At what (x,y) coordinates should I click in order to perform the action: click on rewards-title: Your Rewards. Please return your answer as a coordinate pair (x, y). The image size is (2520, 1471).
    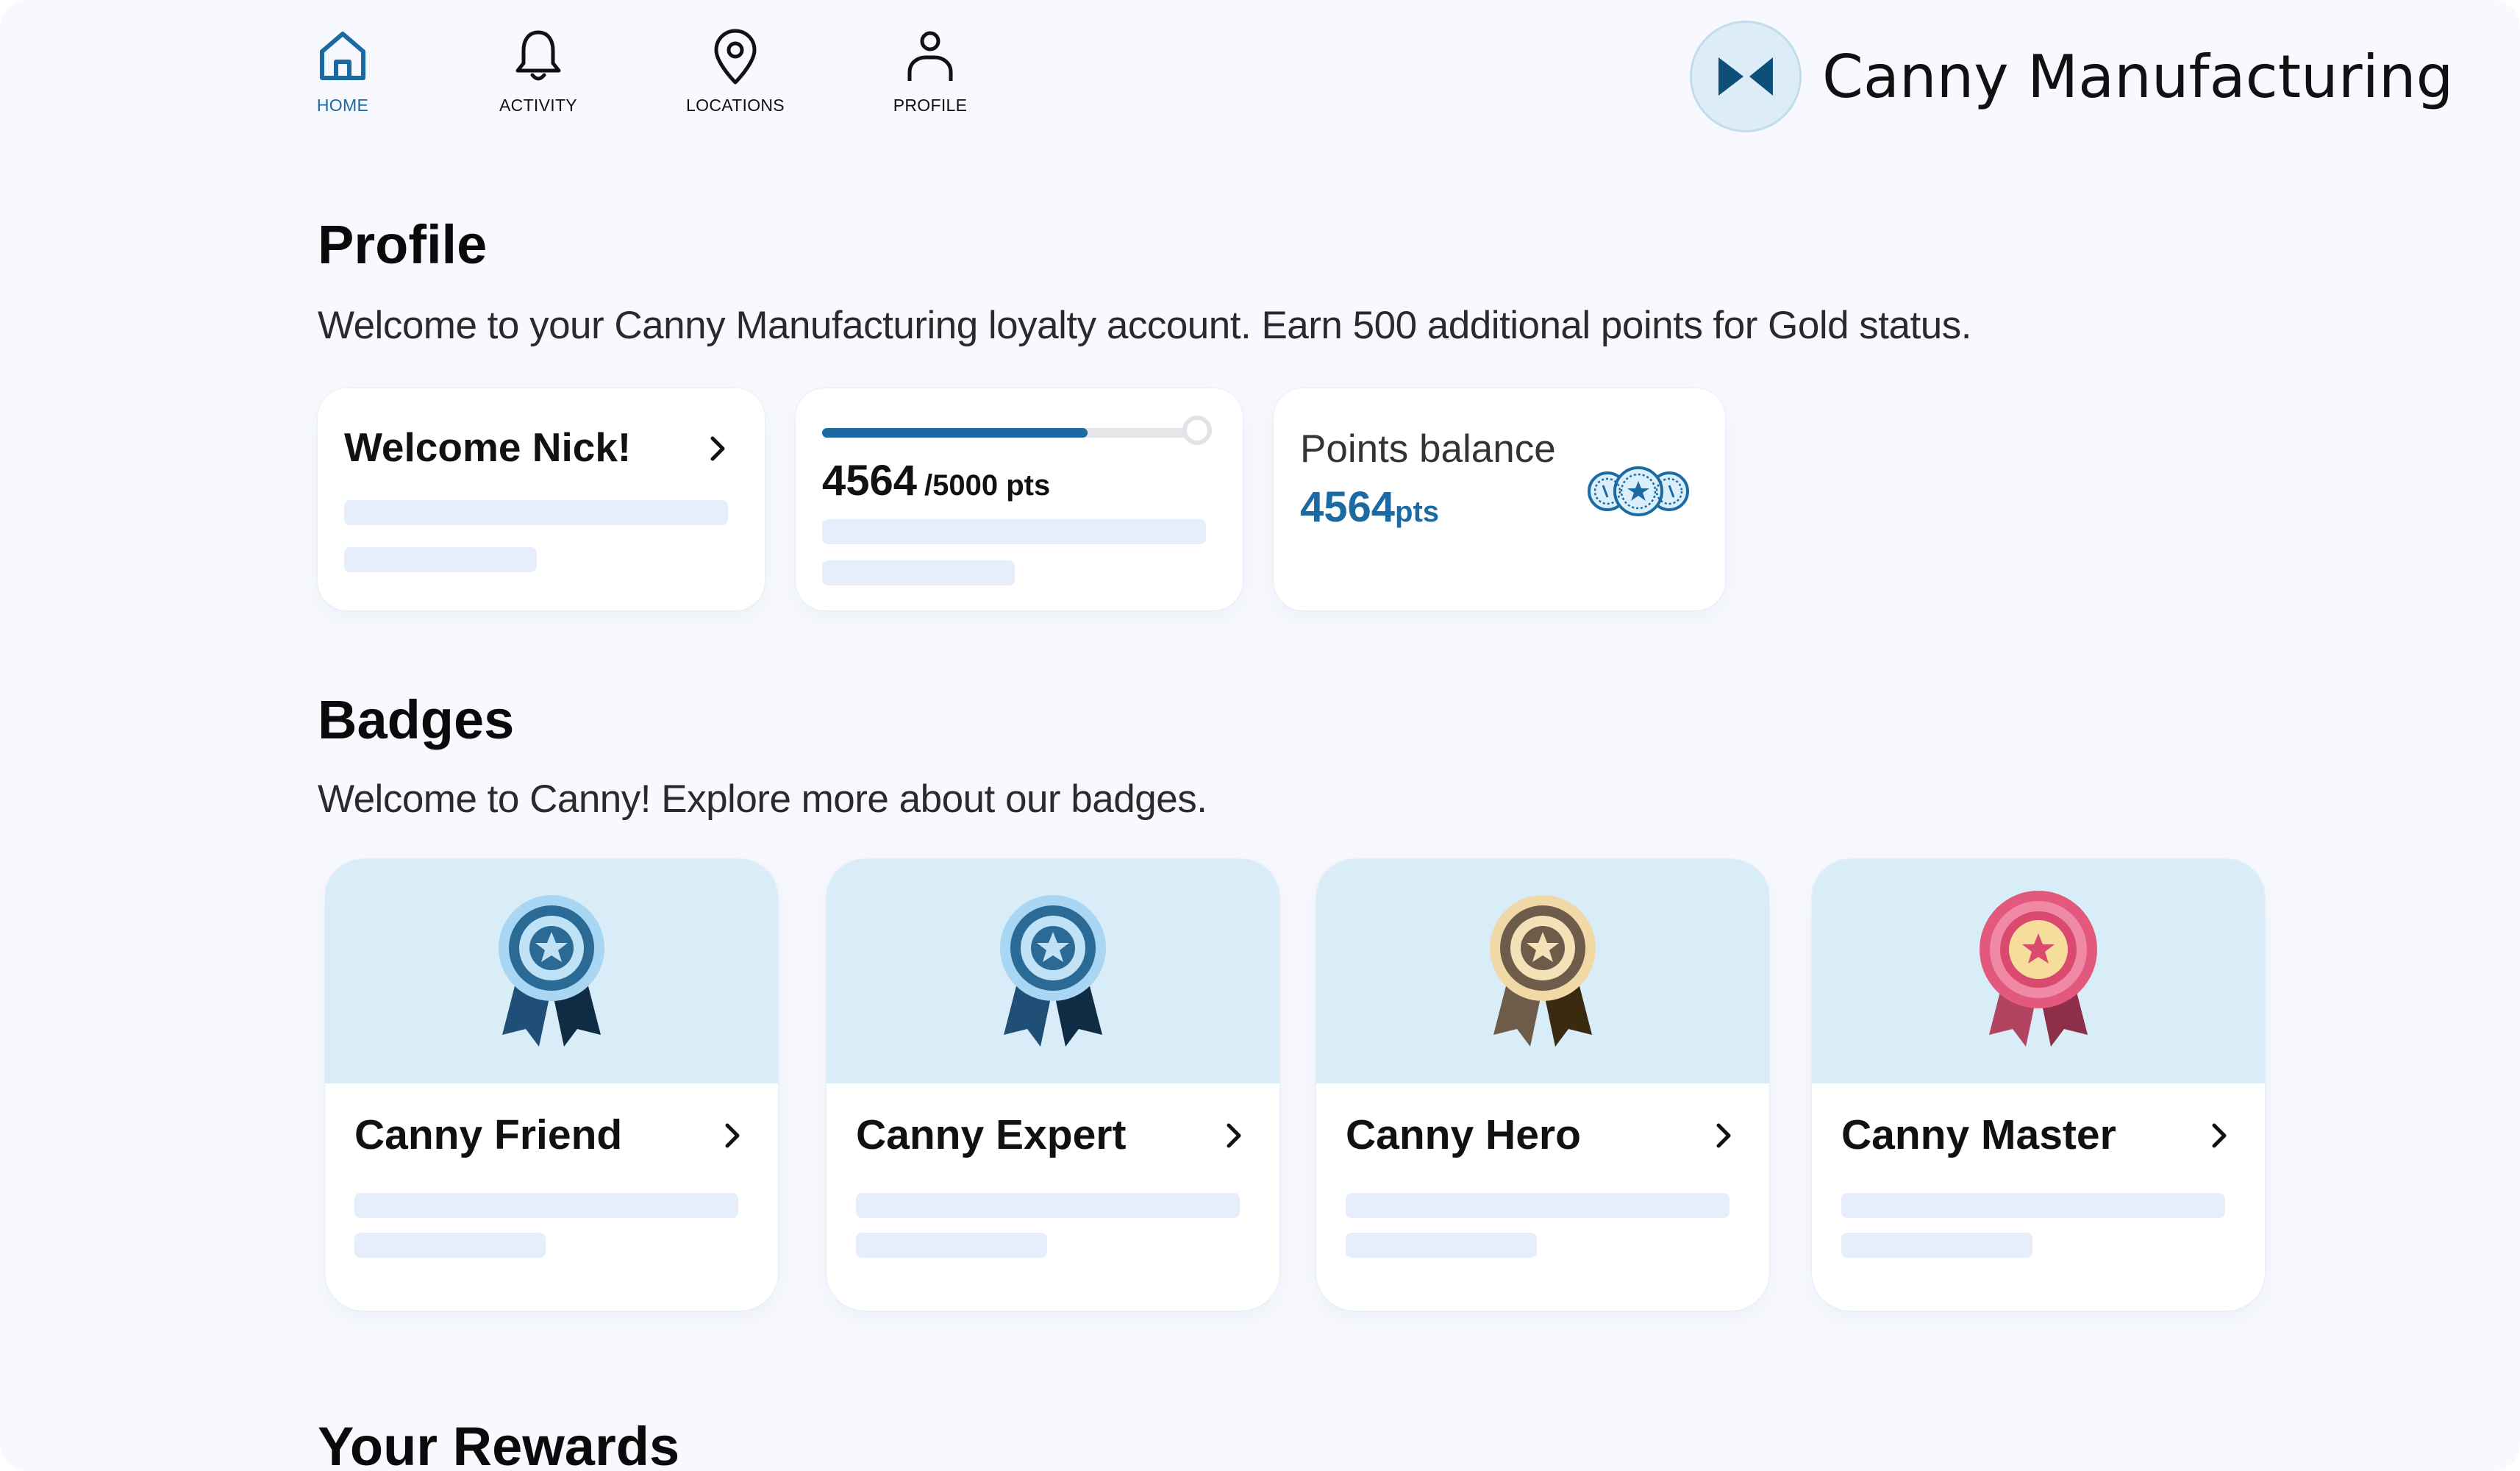
    Looking at the image, I should click on (499, 1443).